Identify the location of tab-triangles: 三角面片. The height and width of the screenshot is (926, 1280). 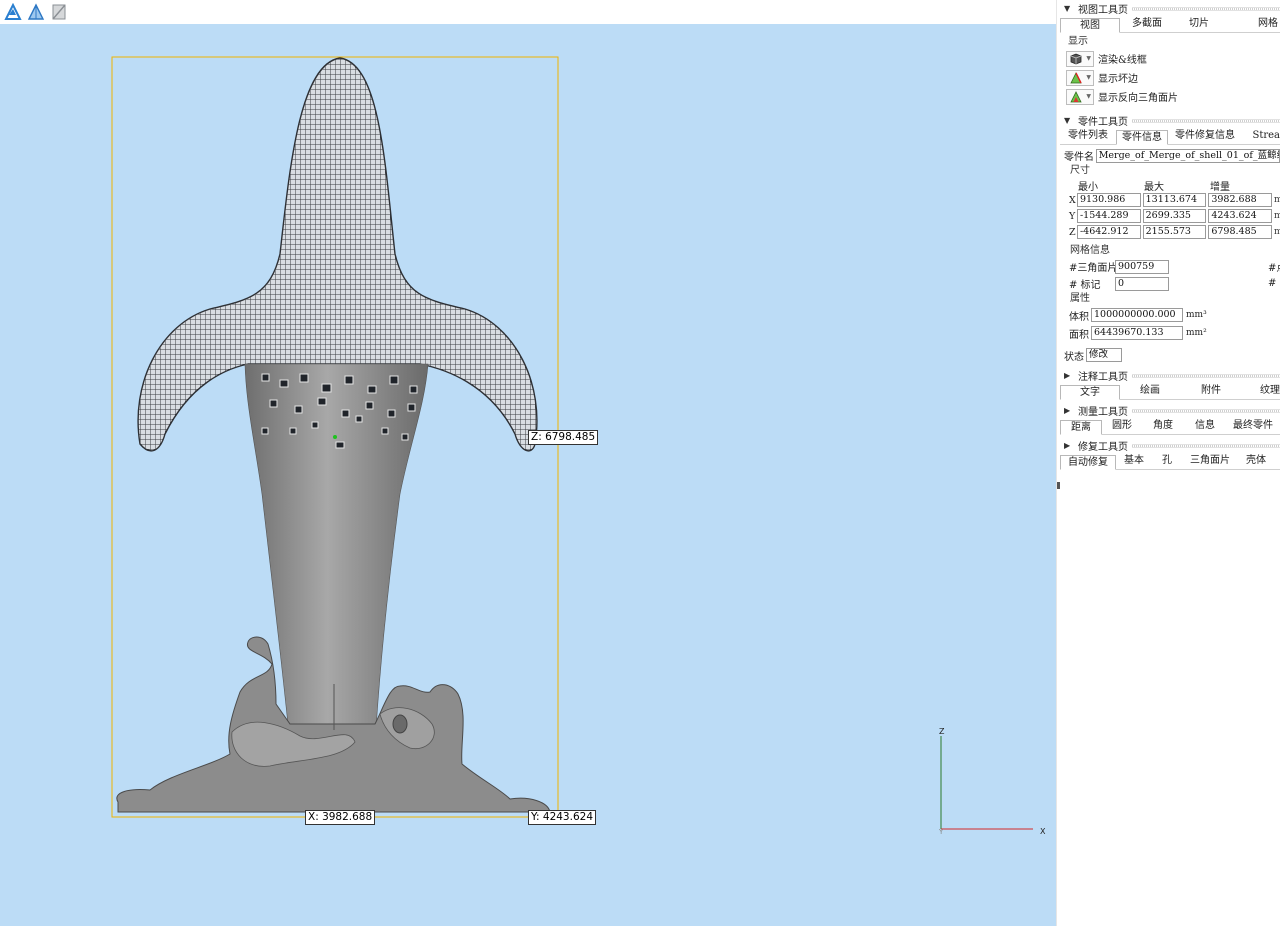
(1210, 461).